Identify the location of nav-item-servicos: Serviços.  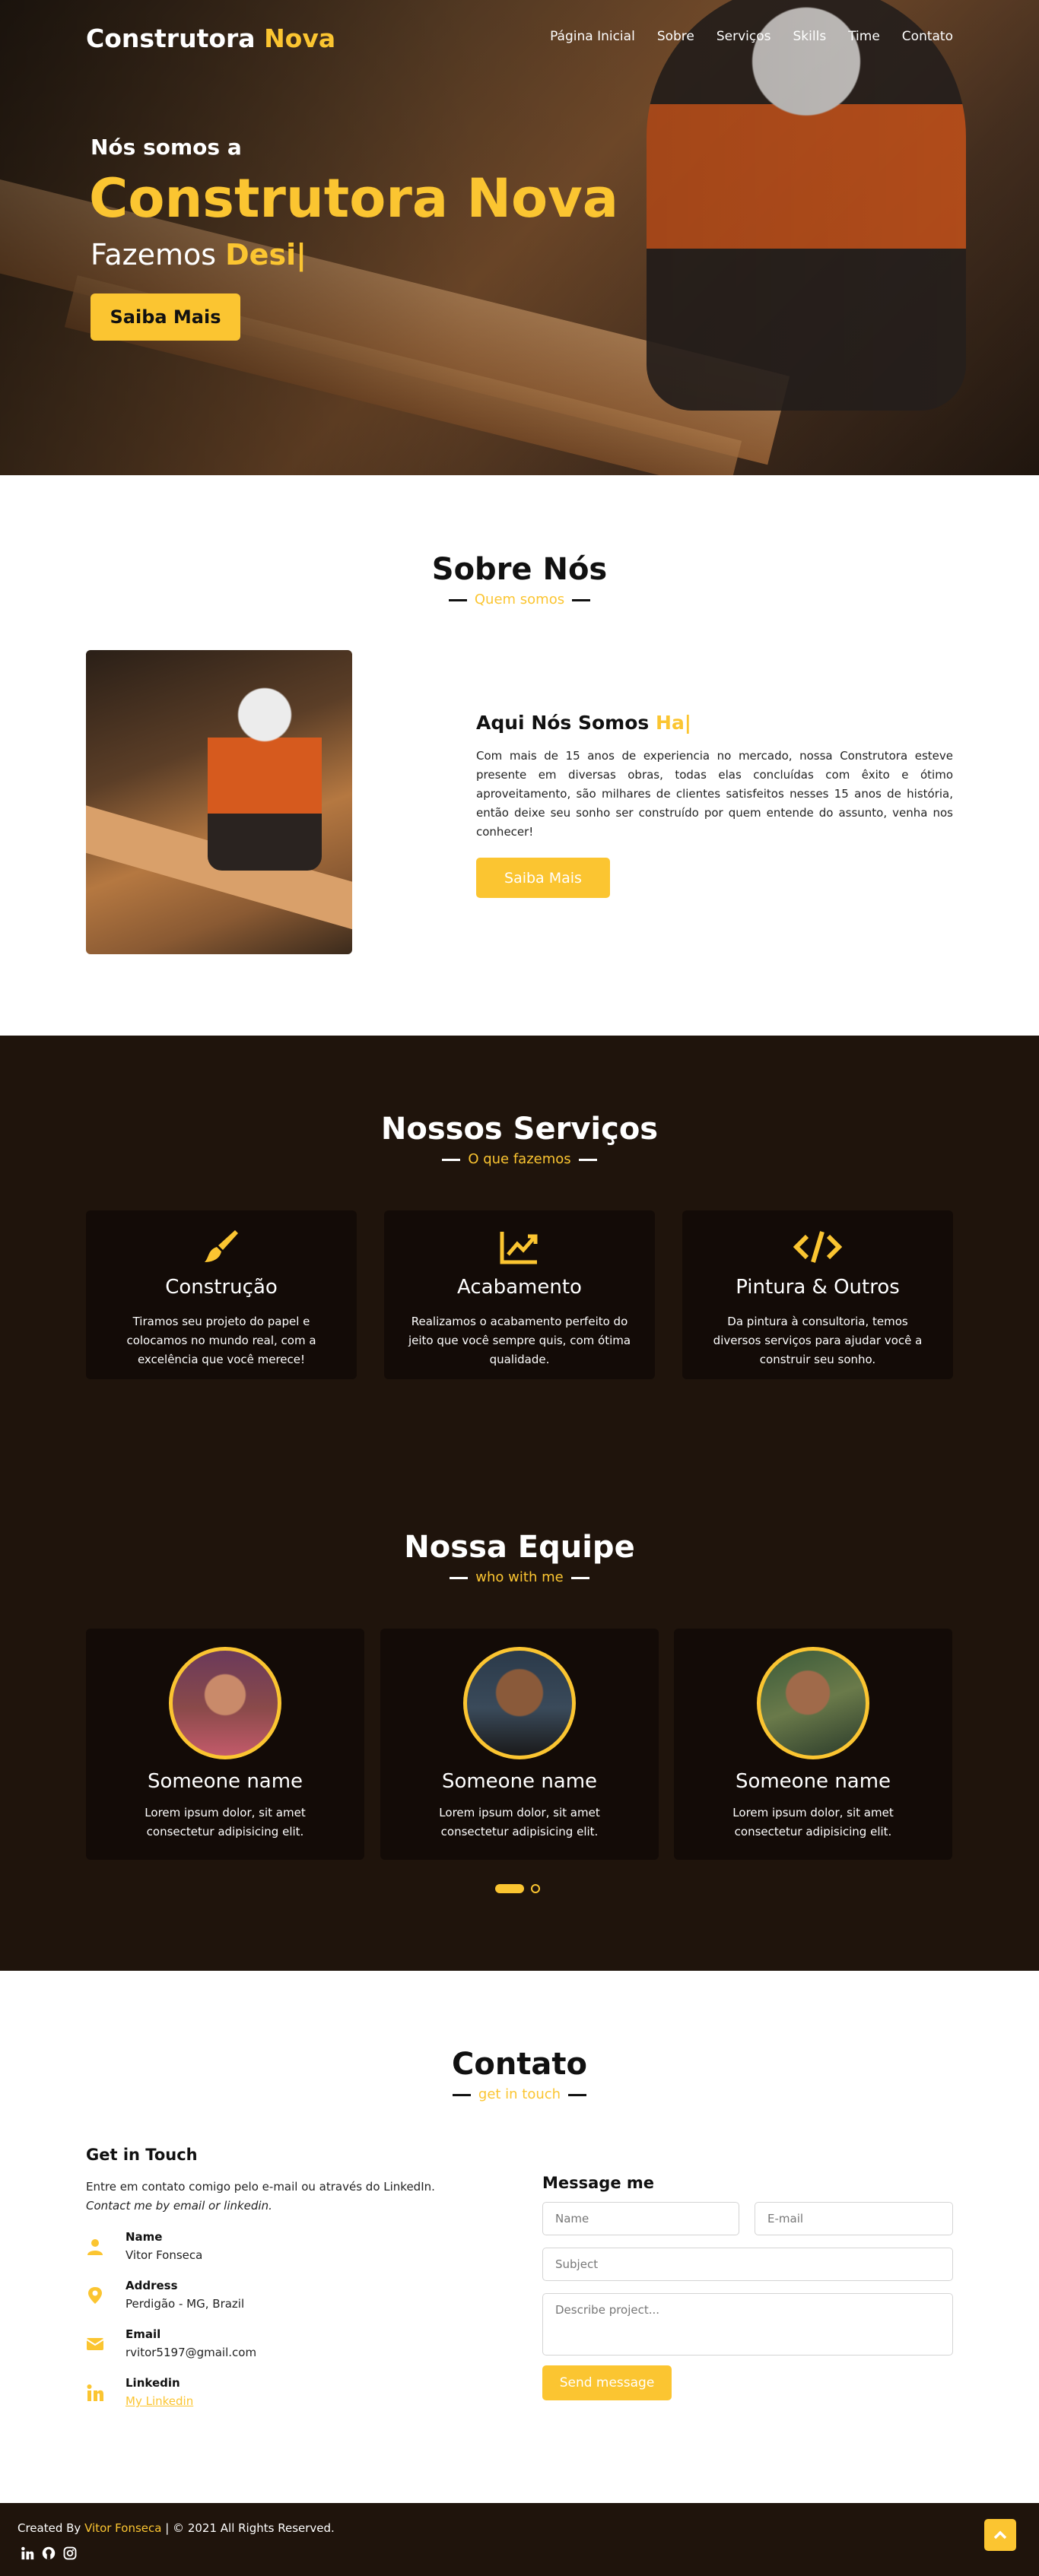
(743, 36).